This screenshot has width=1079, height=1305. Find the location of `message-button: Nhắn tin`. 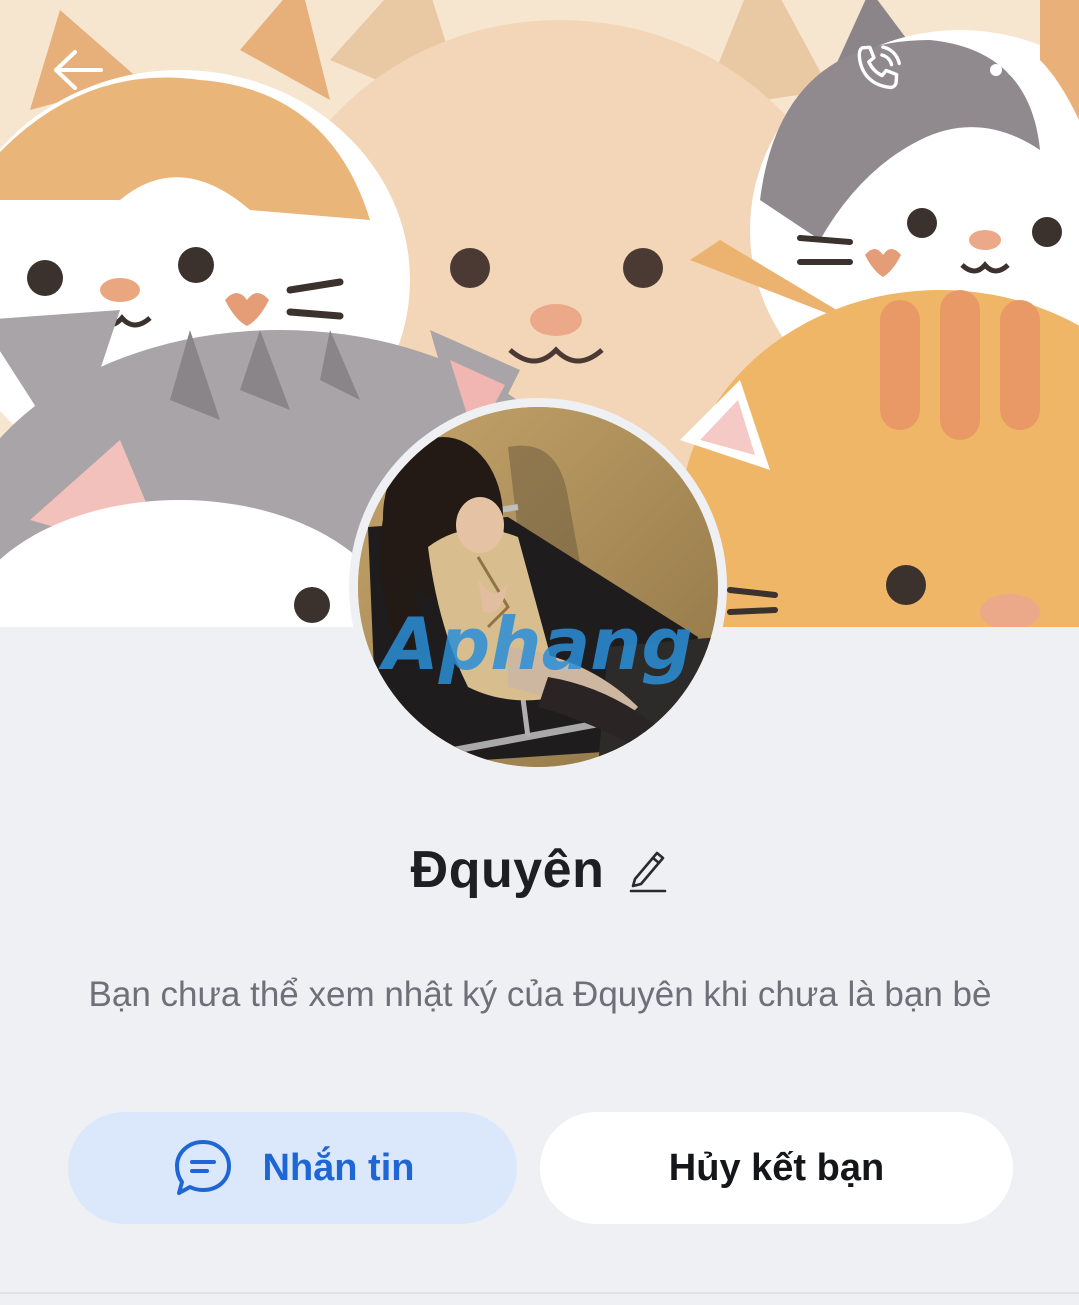

message-button: Nhắn tin is located at coordinates (292, 1168).